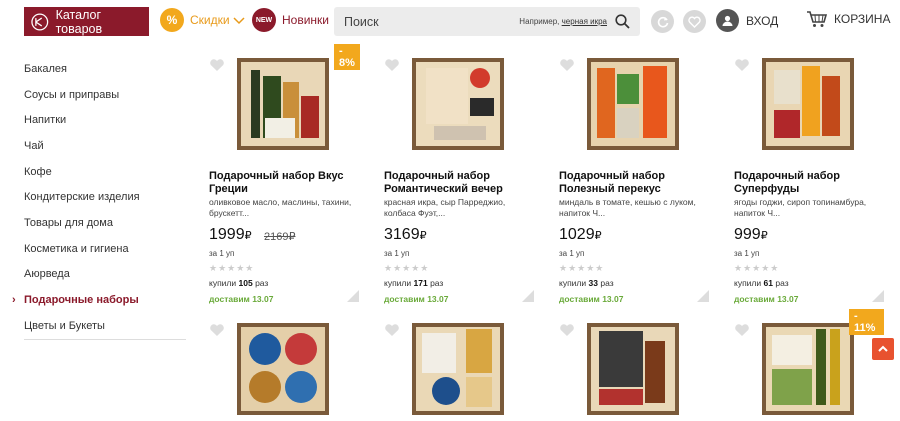 This screenshot has width=900, height=421. What do you see at coordinates (414, 283) in the screenshot?
I see `bought-count: купили 171 раз` at bounding box center [414, 283].